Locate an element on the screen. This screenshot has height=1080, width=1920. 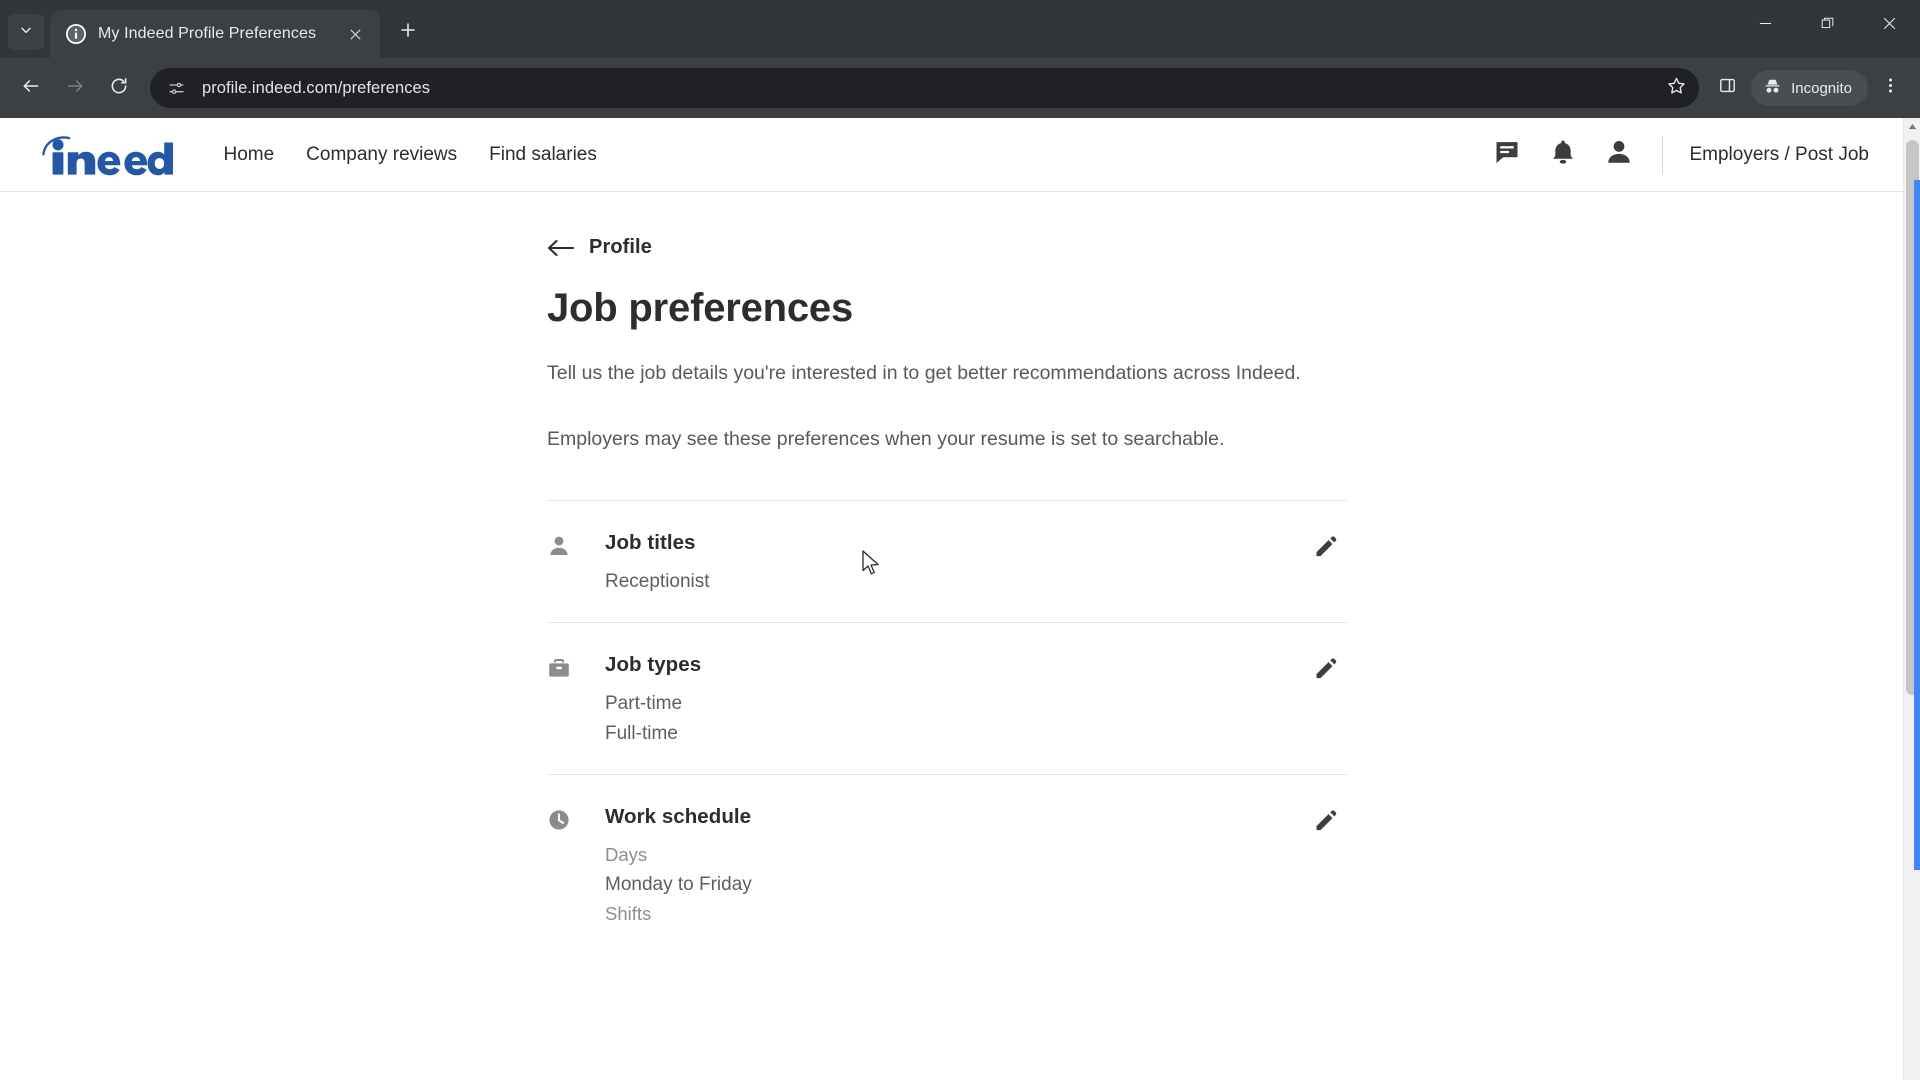
edit-job-titles-button is located at coordinates (1325, 549).